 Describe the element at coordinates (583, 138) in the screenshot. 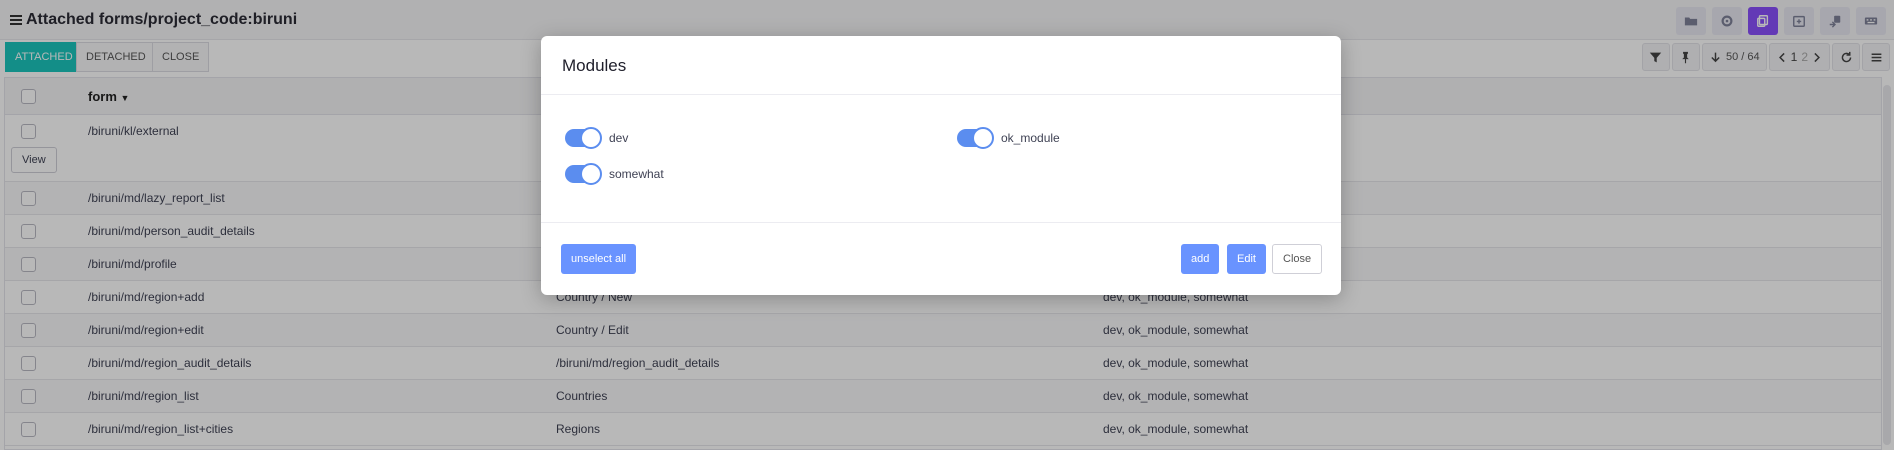

I see `toggle-dev` at that location.